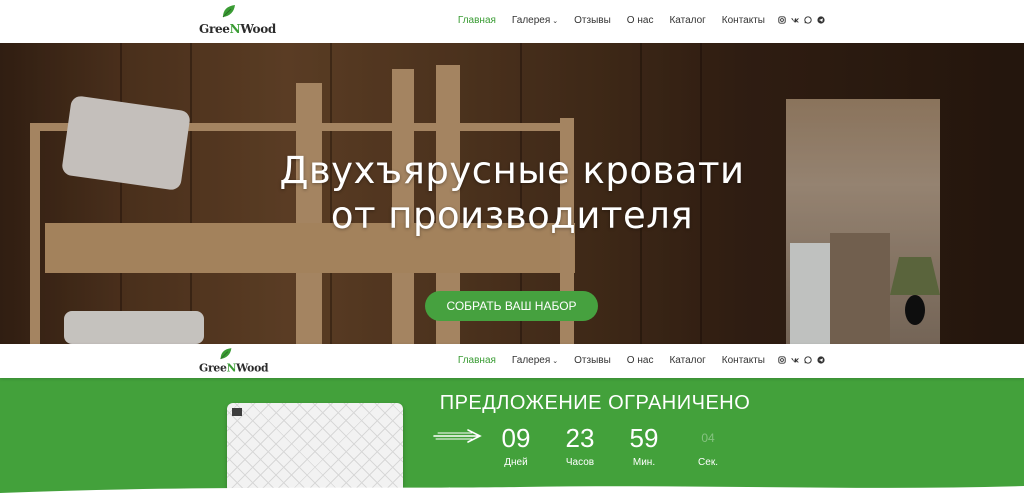 The width and height of the screenshot is (1024, 493). What do you see at coordinates (516, 462) in the screenshot?
I see `countdown-days-label: Дней` at bounding box center [516, 462].